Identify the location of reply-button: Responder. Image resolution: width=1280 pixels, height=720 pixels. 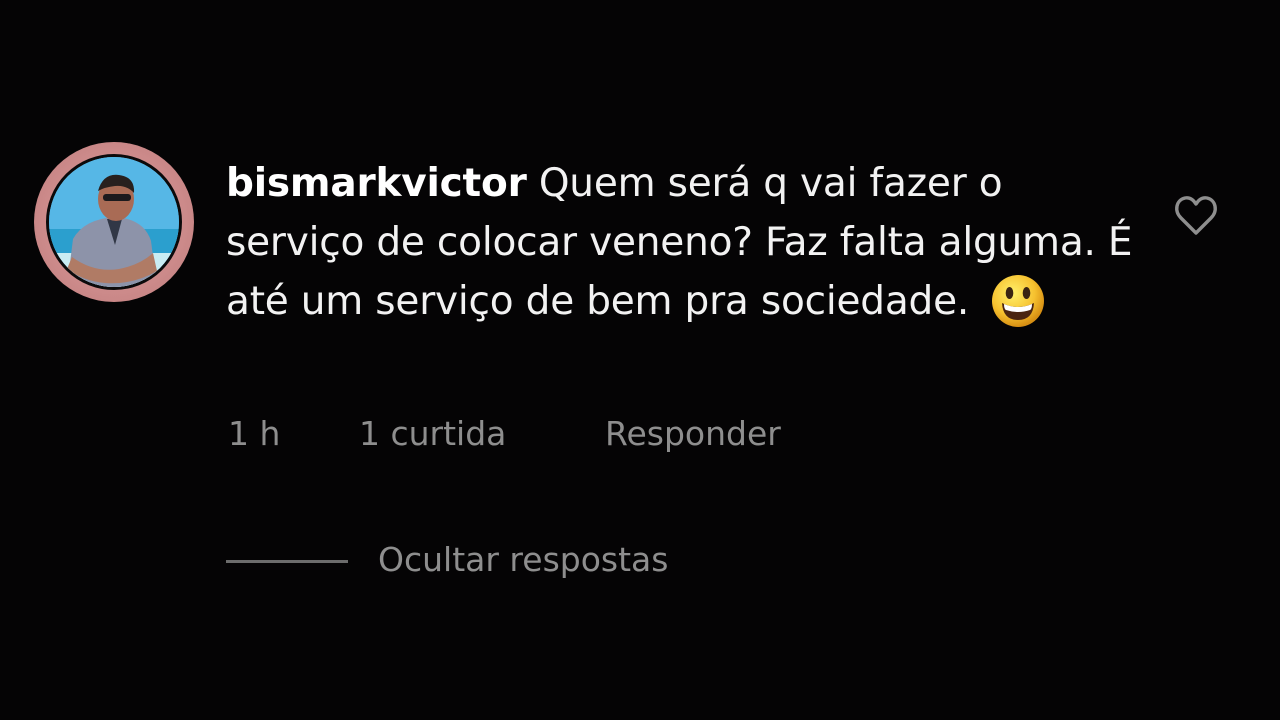
(693, 433).